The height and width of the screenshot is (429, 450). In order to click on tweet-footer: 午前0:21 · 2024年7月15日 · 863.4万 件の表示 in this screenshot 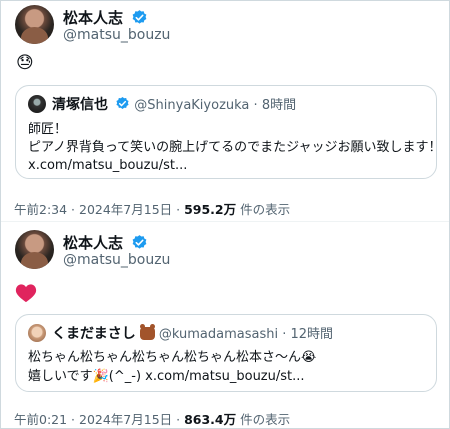, I will do `click(152, 419)`.